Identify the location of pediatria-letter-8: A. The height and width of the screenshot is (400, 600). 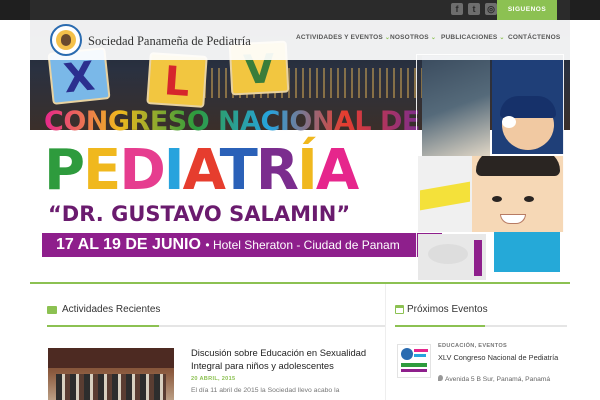
(337, 170).